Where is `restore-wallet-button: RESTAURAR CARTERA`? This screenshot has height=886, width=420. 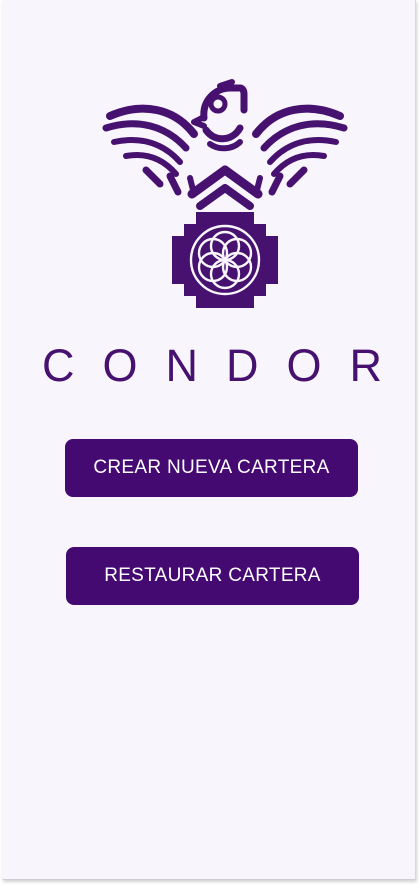 restore-wallet-button: RESTAURAR CARTERA is located at coordinates (212, 576).